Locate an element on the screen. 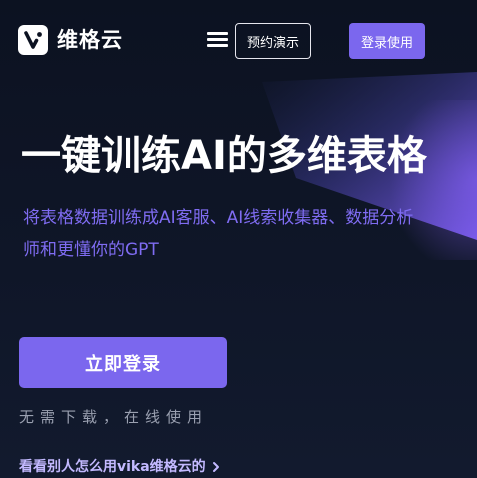 The image size is (477, 478). hero-subtitle: 将表格数据训练成AI客服、AI线索收集器、数据分析师和更懂你的GPT is located at coordinates (218, 234).